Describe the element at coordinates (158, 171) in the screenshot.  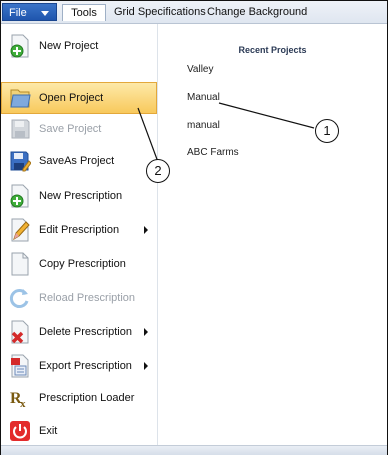
I see `callout-2: 2` at that location.